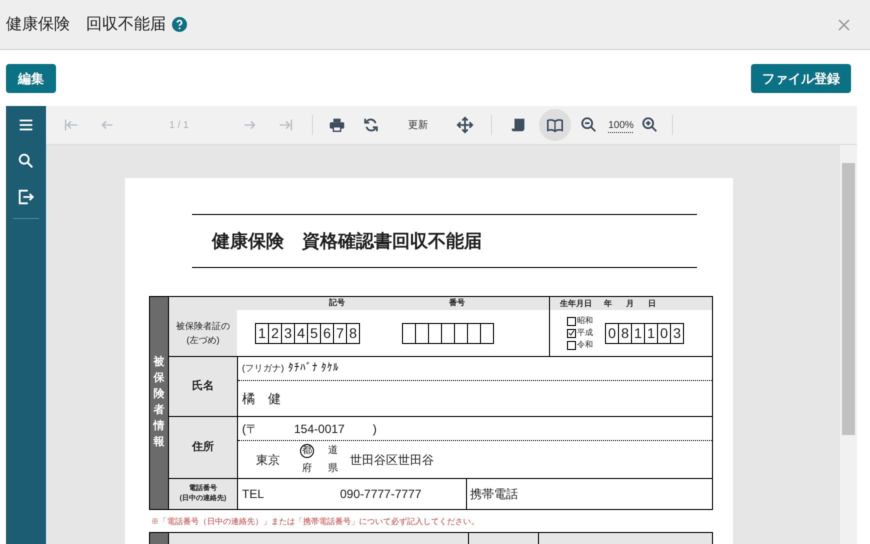 Image resolution: width=870 pixels, height=544 pixels. What do you see at coordinates (337, 303) in the screenshot?
I see `column-heading: 記号` at bounding box center [337, 303].